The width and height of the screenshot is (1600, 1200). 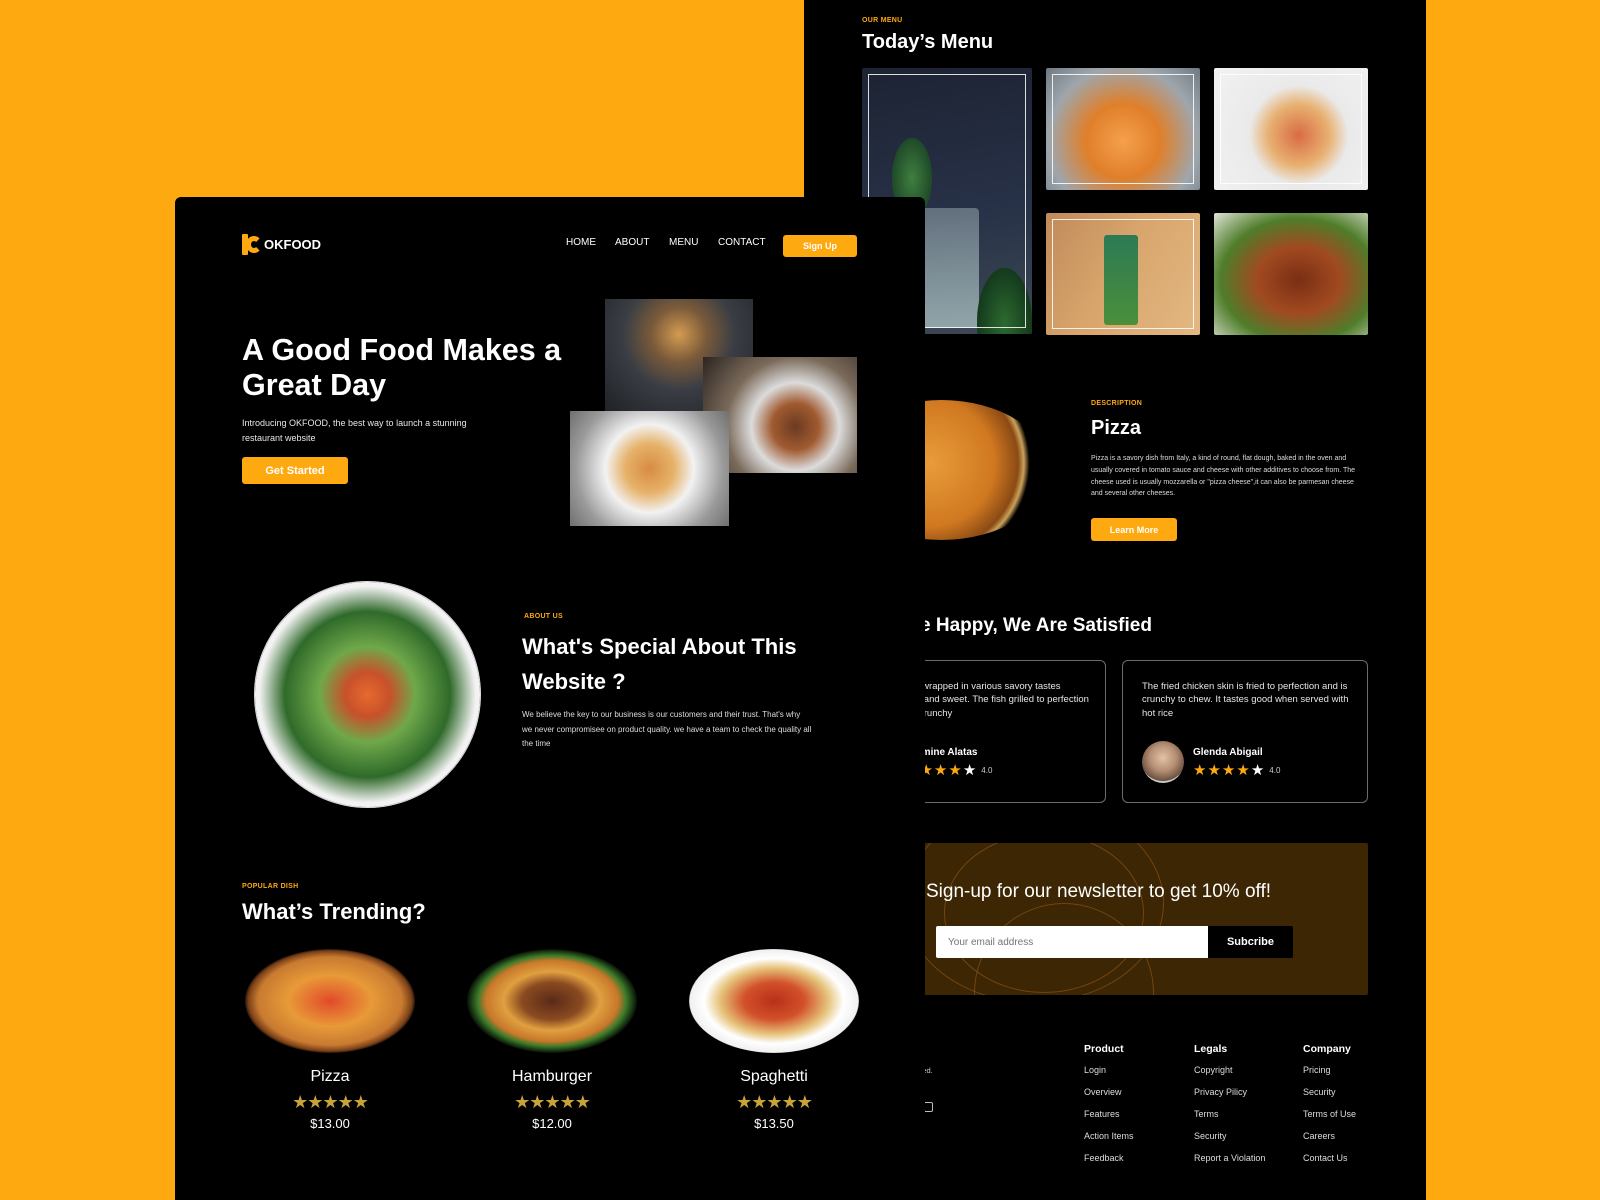 What do you see at coordinates (270, 886) in the screenshot?
I see `popular-eyebrow: POPULAR DISH` at bounding box center [270, 886].